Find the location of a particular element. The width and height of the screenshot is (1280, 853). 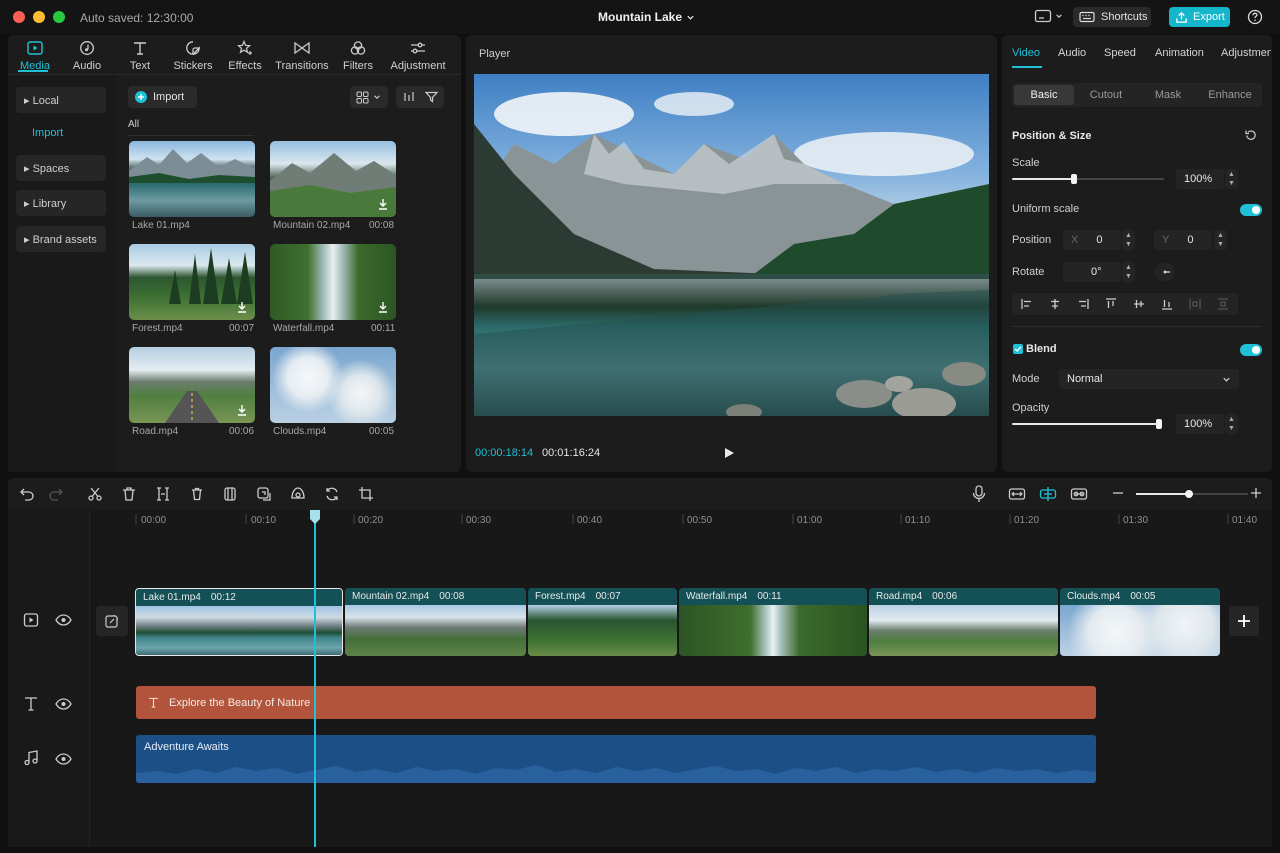

subtab-basic: Basic is located at coordinates (1044, 95).